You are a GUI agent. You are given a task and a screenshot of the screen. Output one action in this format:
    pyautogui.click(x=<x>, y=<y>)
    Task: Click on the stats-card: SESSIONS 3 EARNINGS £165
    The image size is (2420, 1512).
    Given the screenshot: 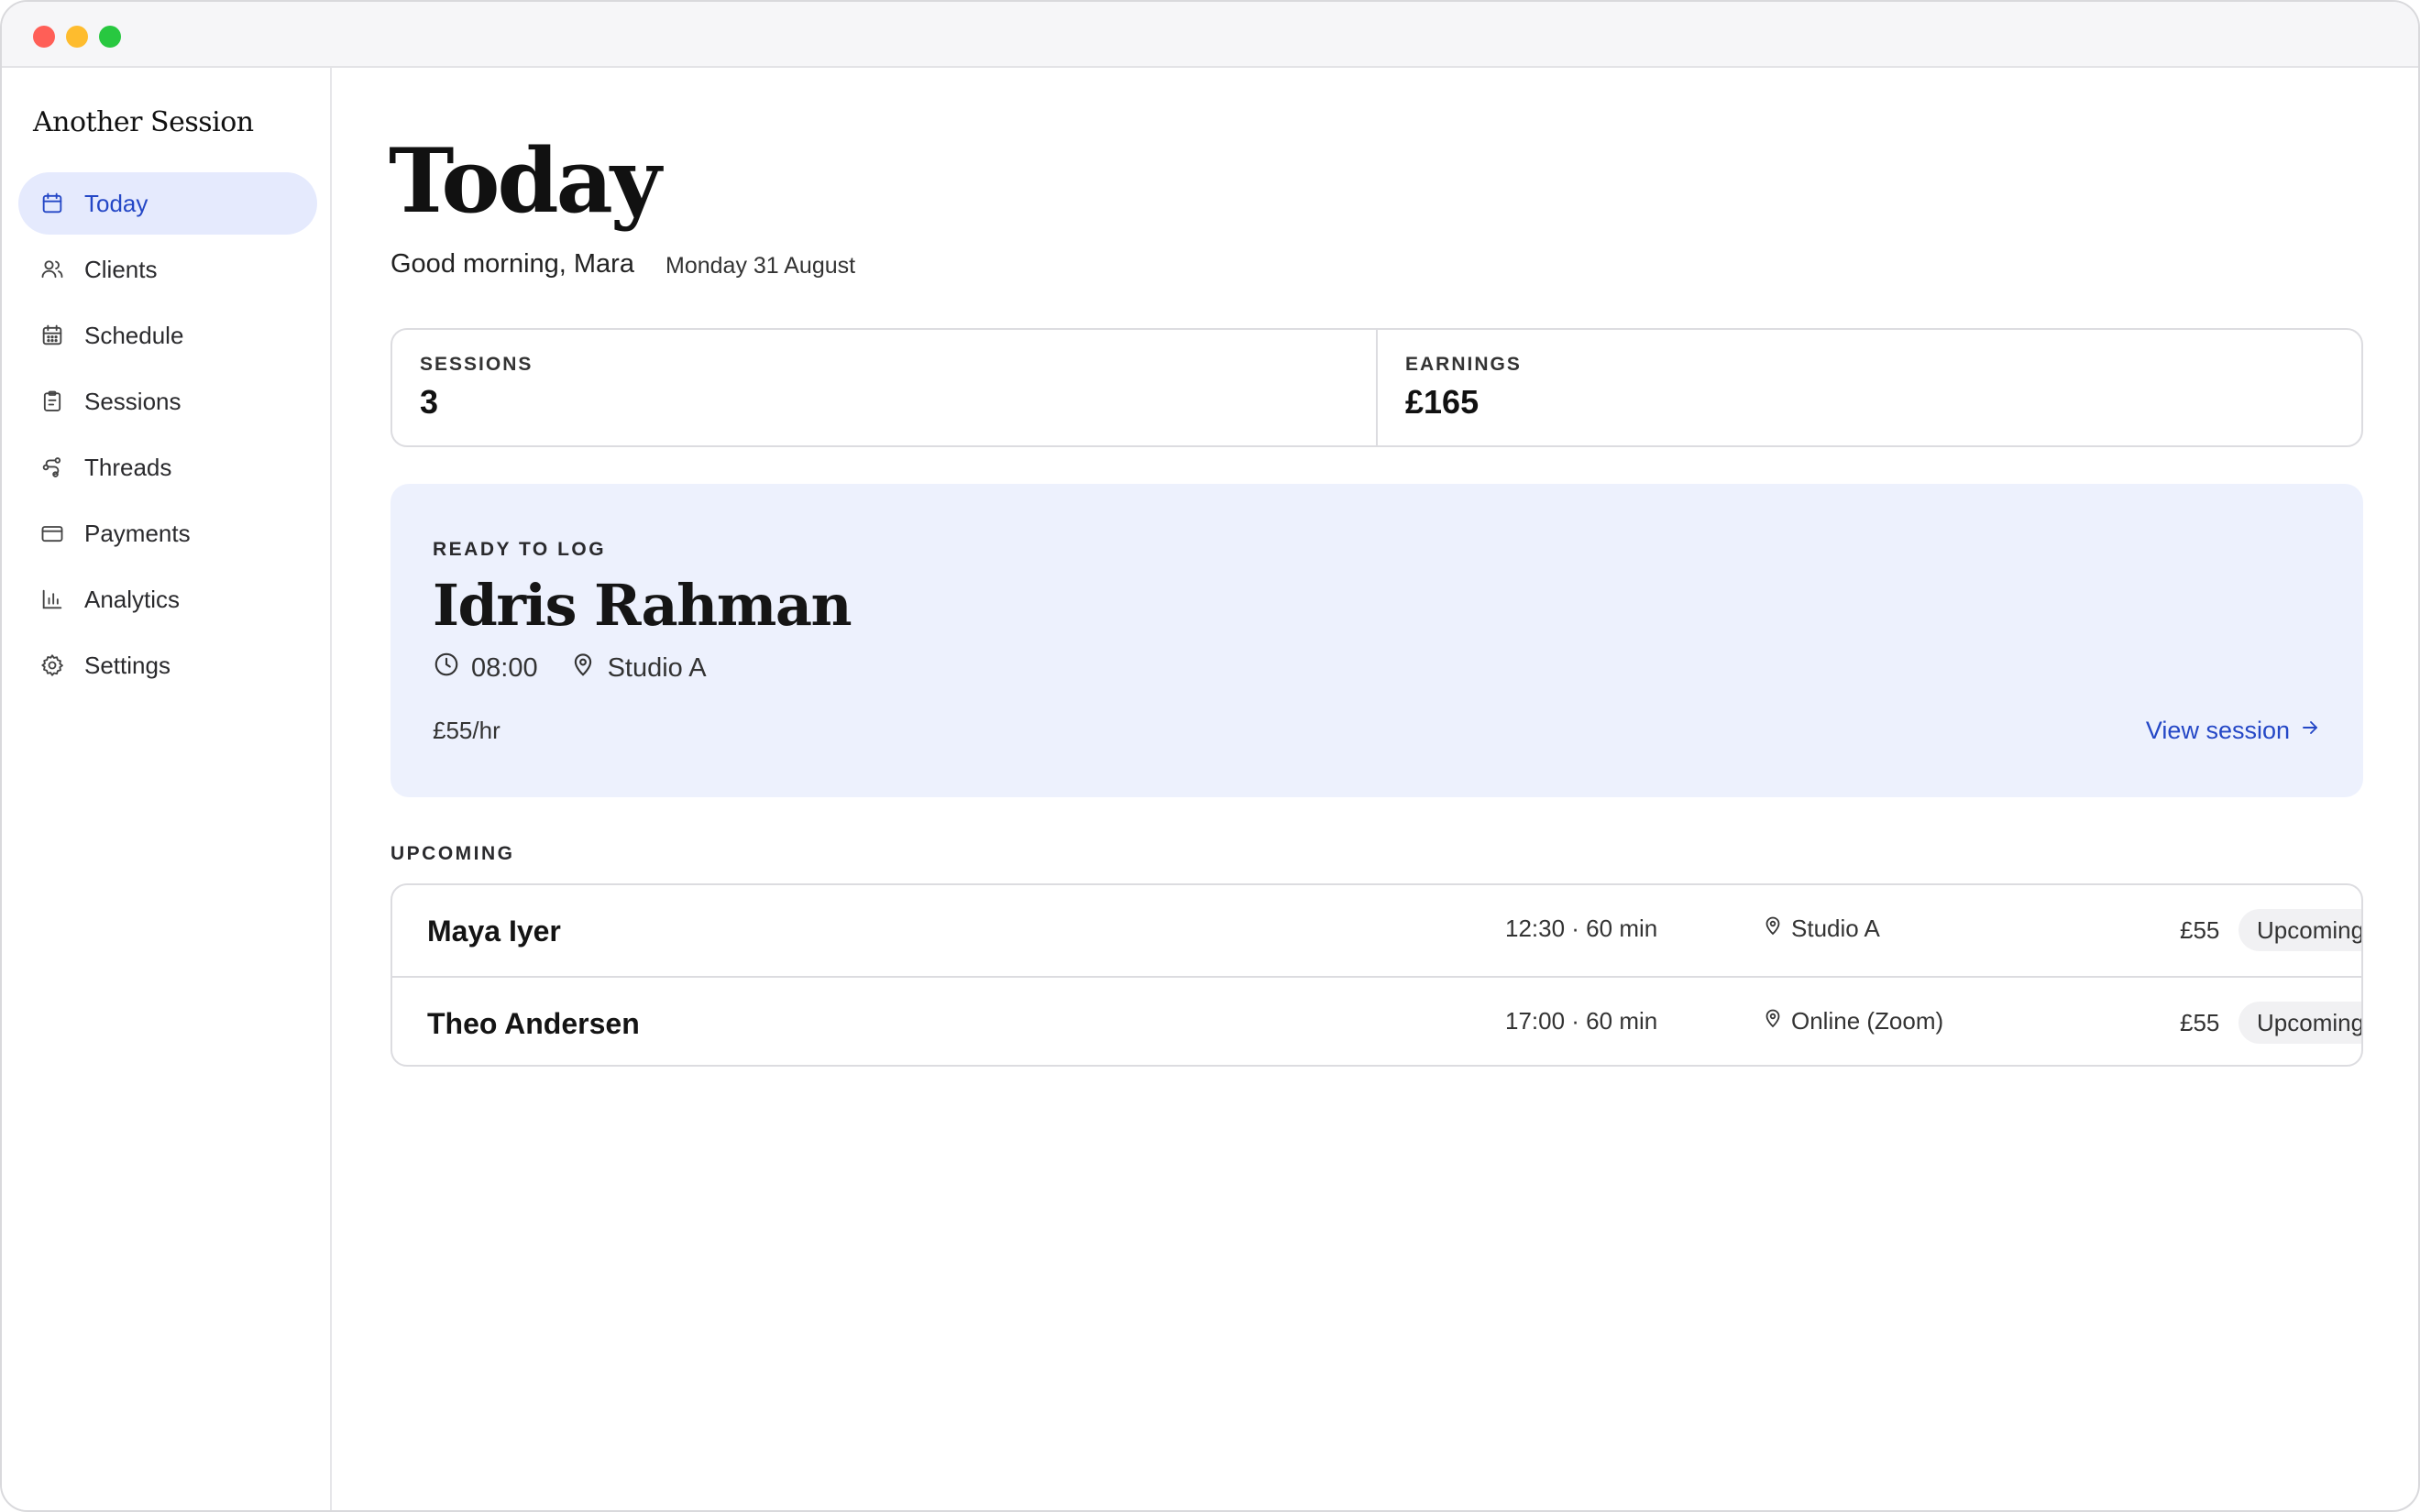 What is the action you would take?
    pyautogui.click(x=1376, y=387)
    